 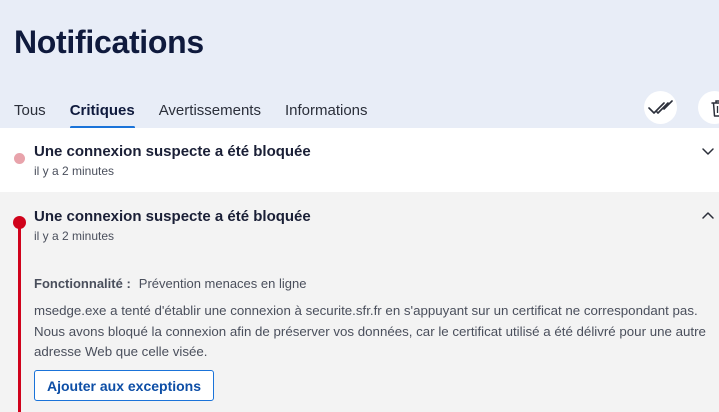 I want to click on add-to-exceptions-button: Ajouter aux exceptions, so click(x=124, y=385).